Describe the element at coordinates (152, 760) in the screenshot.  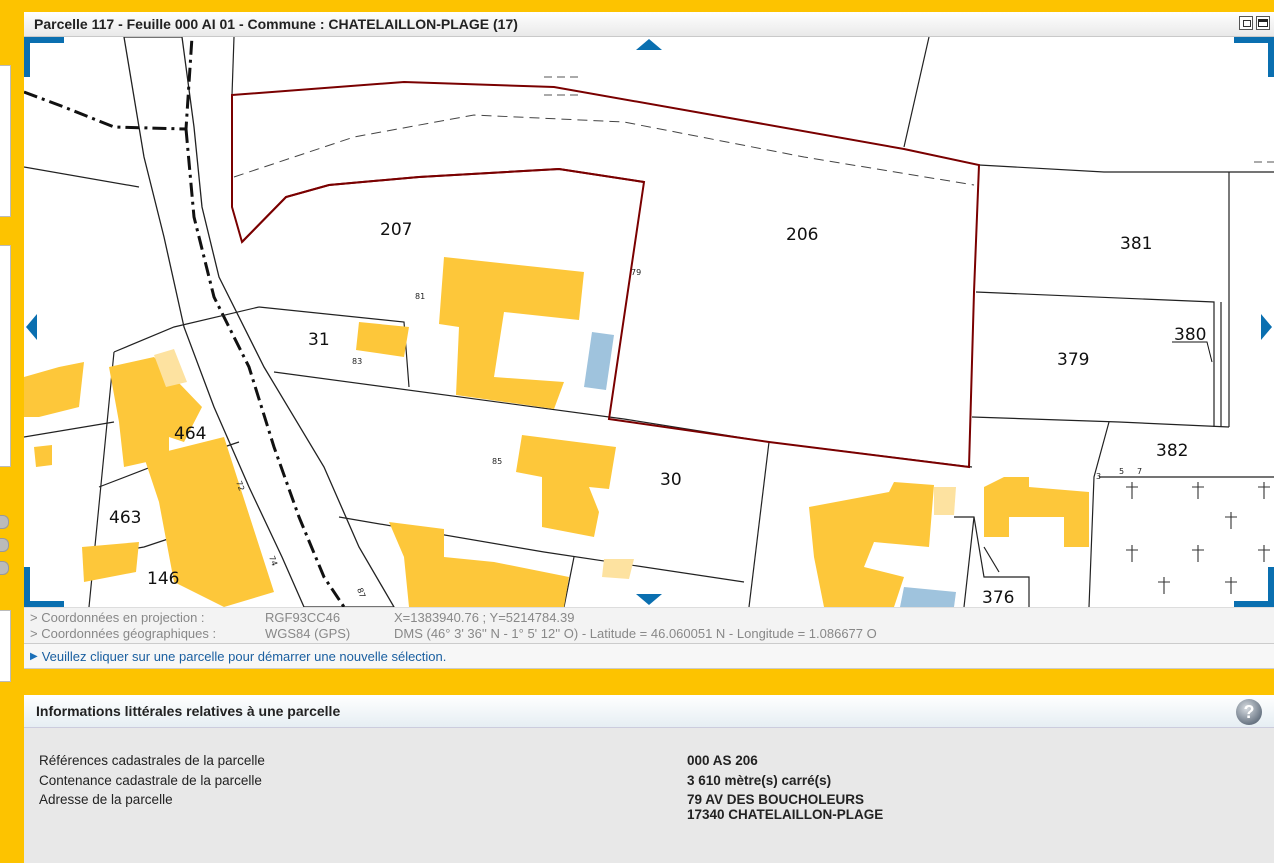
I see `info-label: Références cadastrales de la parcelle` at that location.